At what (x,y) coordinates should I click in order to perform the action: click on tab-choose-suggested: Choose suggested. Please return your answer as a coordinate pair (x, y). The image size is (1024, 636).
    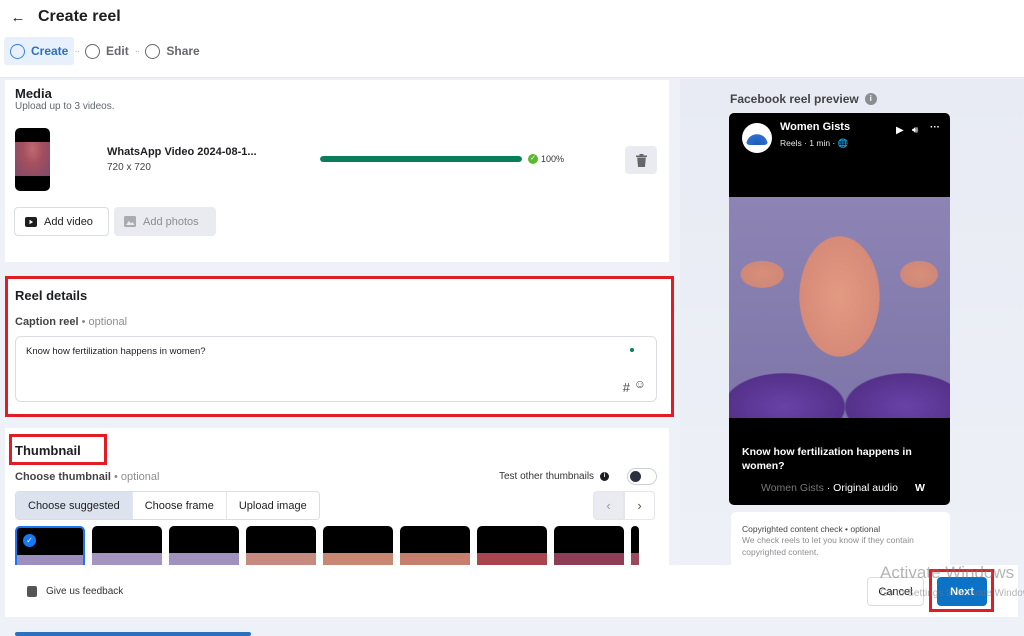
    Looking at the image, I should click on (74, 505).